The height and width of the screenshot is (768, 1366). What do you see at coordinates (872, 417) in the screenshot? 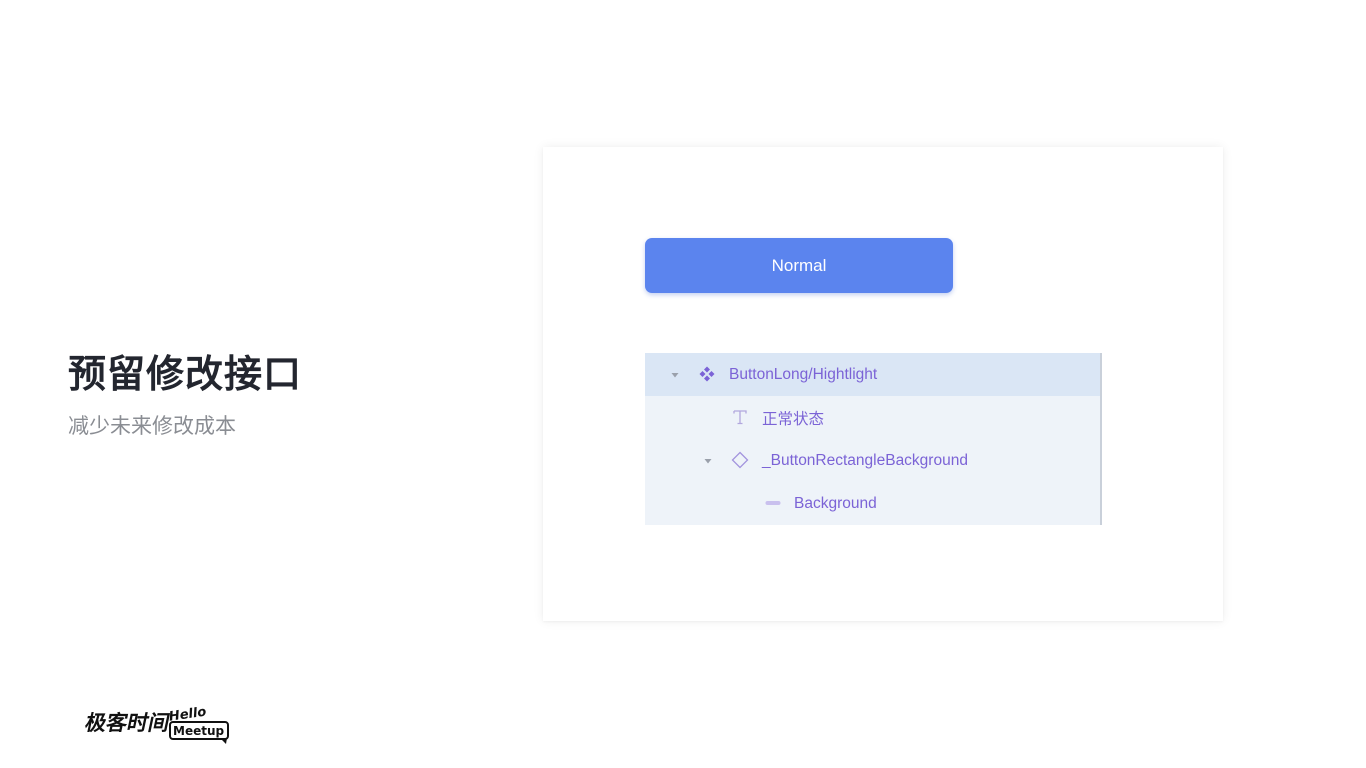
I see `layer-row-text: 正常状态` at bounding box center [872, 417].